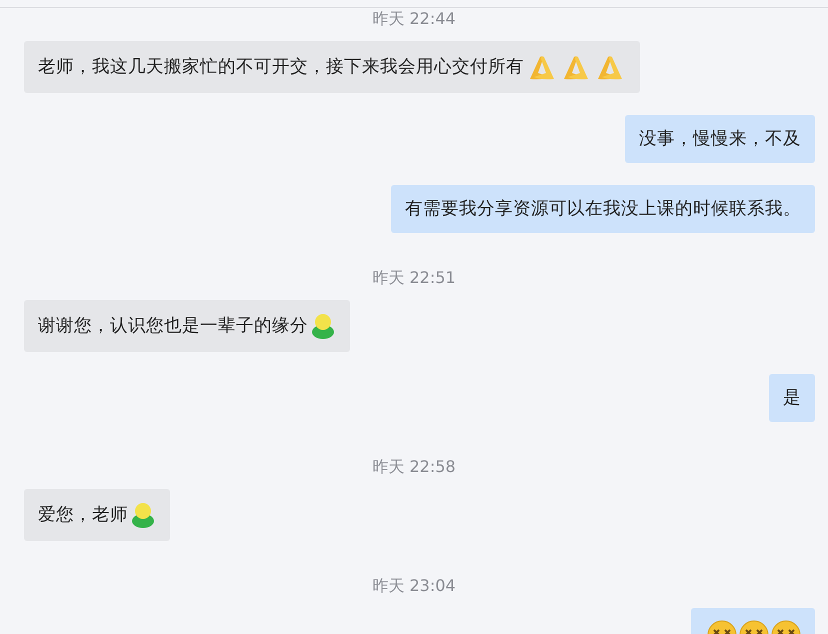 The image size is (828, 634). What do you see at coordinates (603, 209) in the screenshot?
I see `message-bubble: 有需要我分享资源可以在我没上课的时候联系我。` at bounding box center [603, 209].